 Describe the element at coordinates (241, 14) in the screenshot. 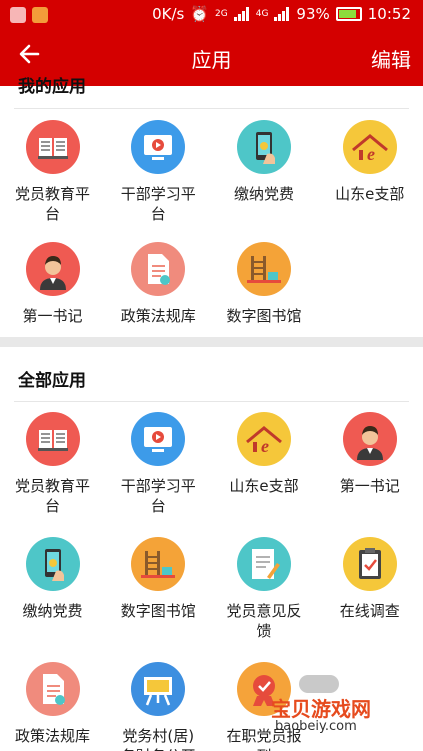

I see `signal-icon` at that location.